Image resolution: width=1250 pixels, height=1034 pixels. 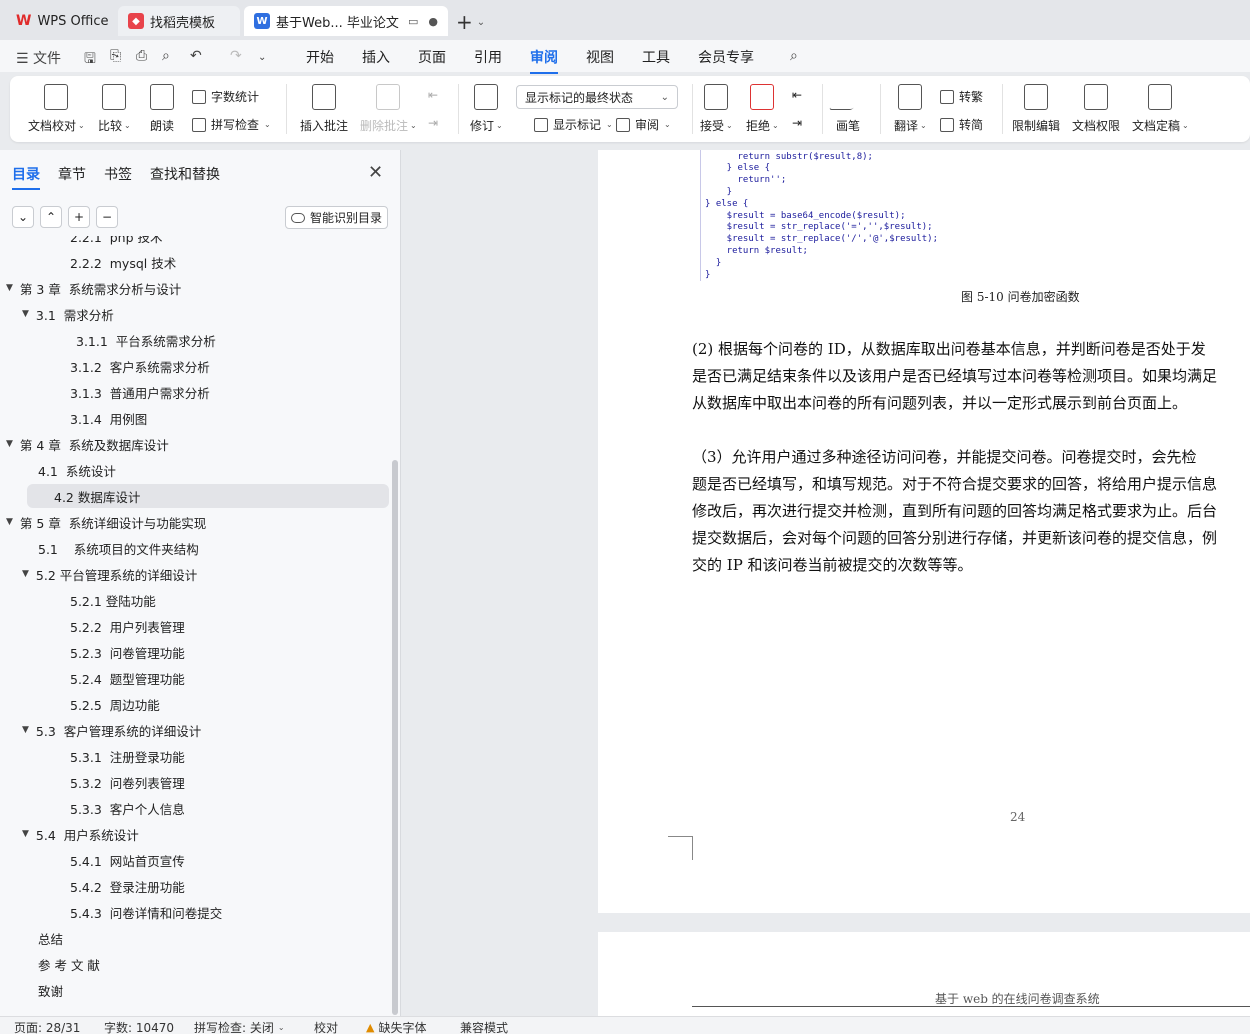 I want to click on add-heading-button: +, so click(x=79, y=217).